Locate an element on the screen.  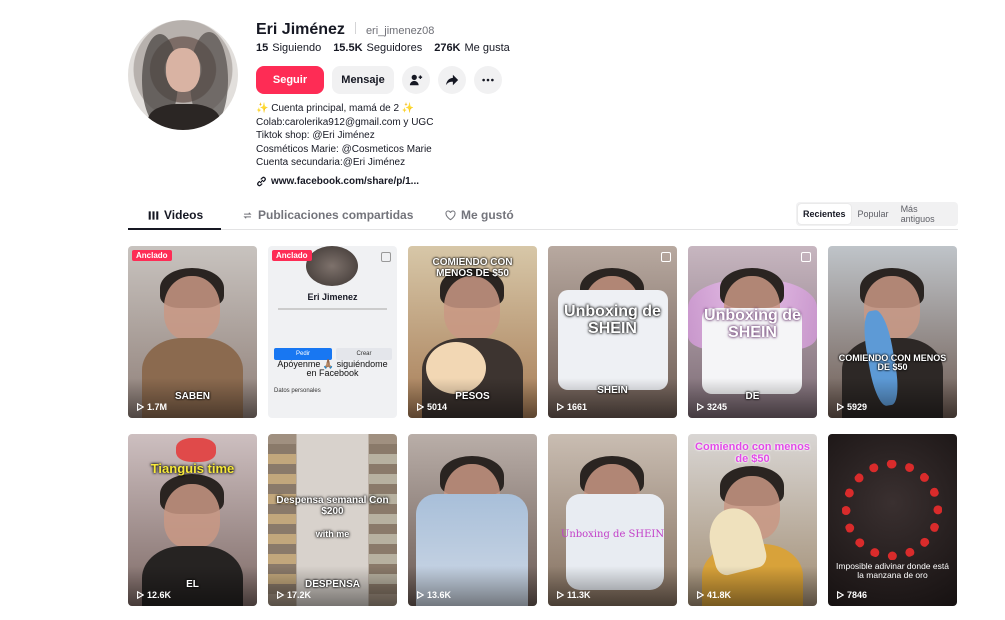
thumb-flower is located at coordinates (196, 450).